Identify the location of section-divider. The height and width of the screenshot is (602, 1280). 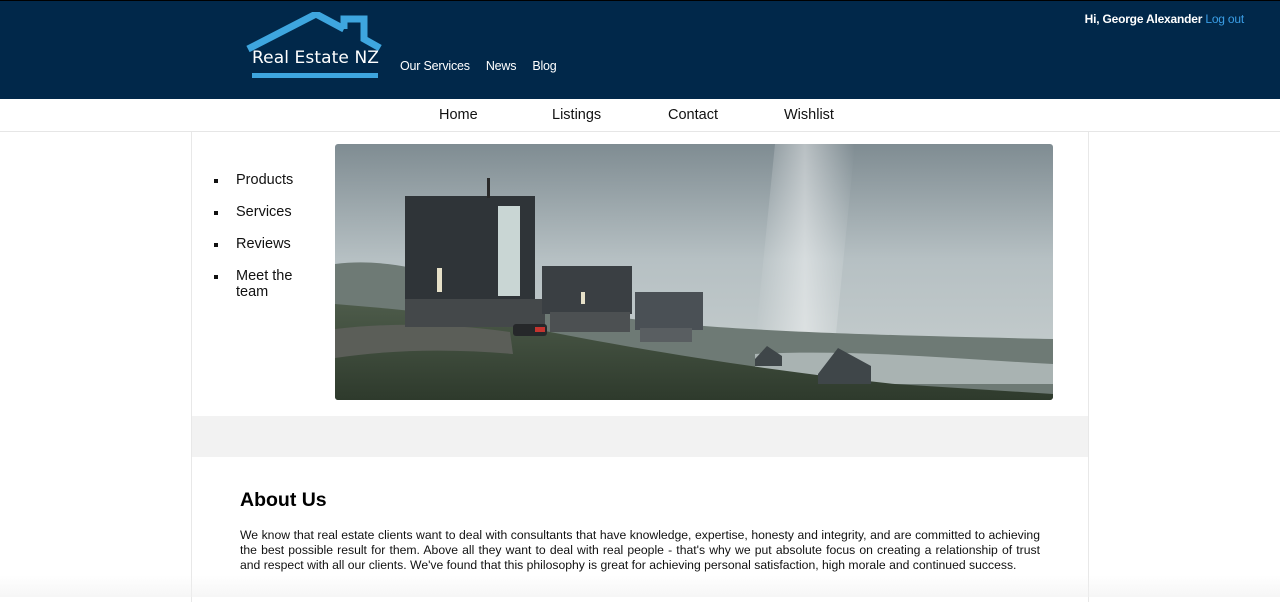
(640, 436).